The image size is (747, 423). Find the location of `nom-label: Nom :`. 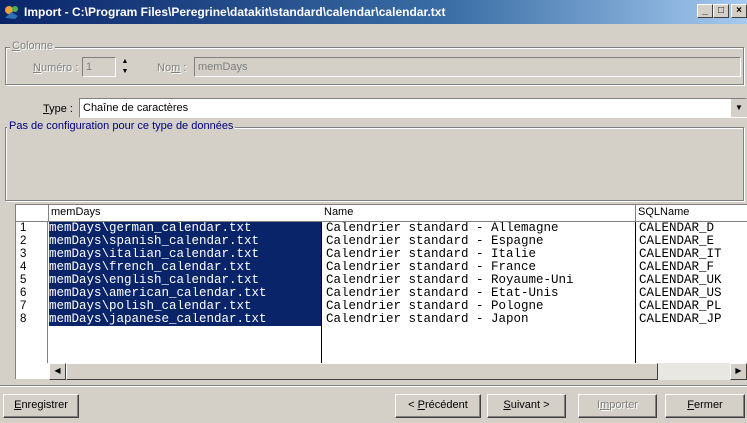

nom-label: Nom : is located at coordinates (172, 68).